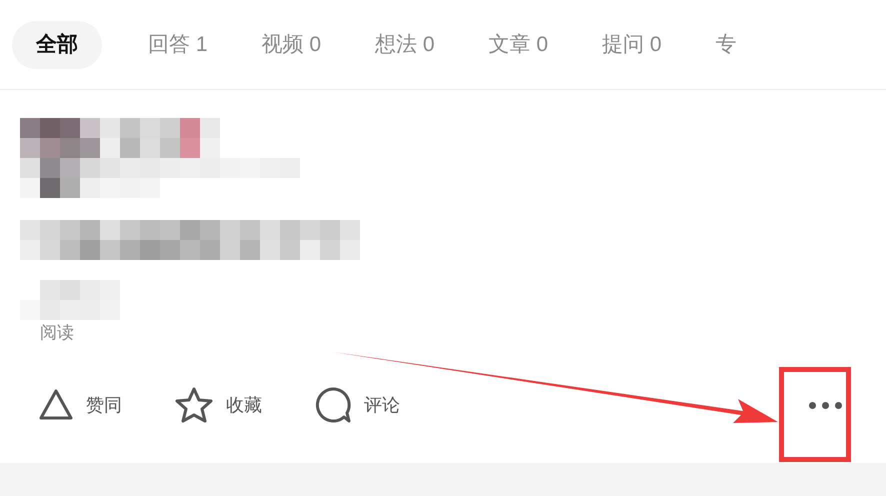 The height and width of the screenshot is (496, 886). Describe the element at coordinates (333, 405) in the screenshot. I see `speech-bubble-icon` at that location.